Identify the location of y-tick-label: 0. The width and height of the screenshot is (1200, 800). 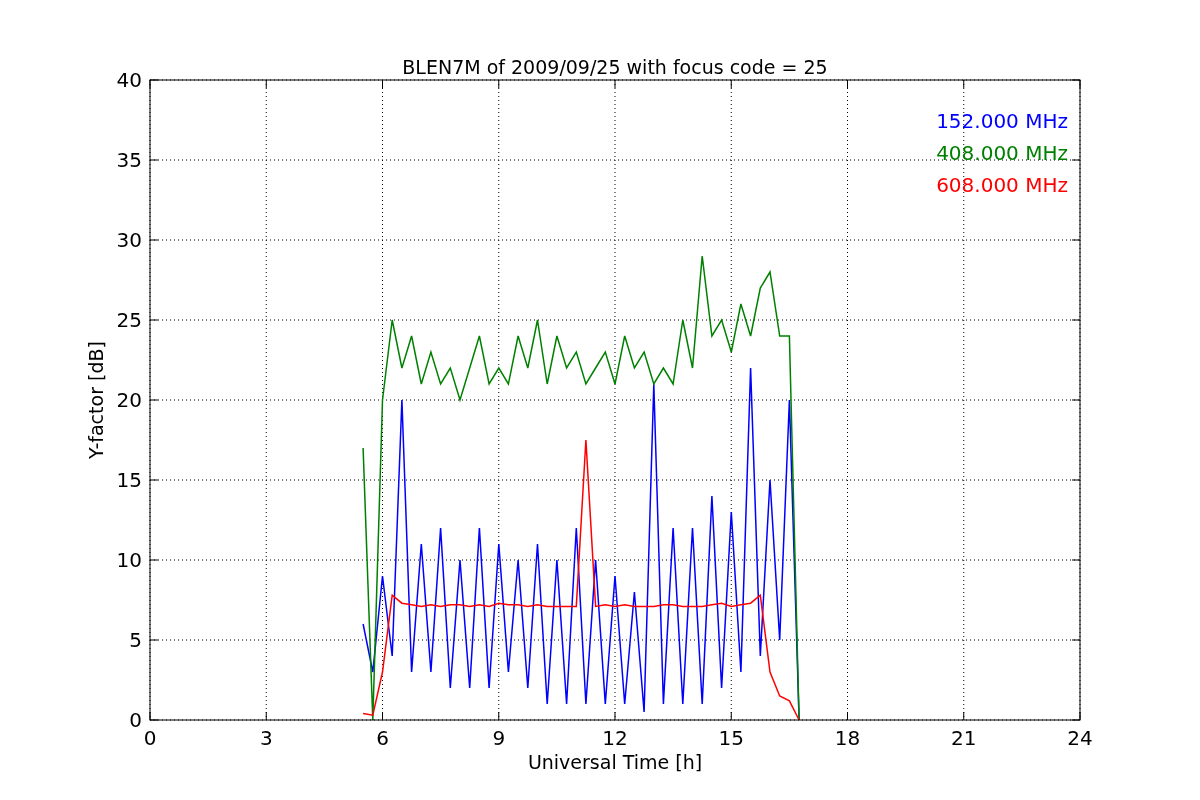
(135, 720).